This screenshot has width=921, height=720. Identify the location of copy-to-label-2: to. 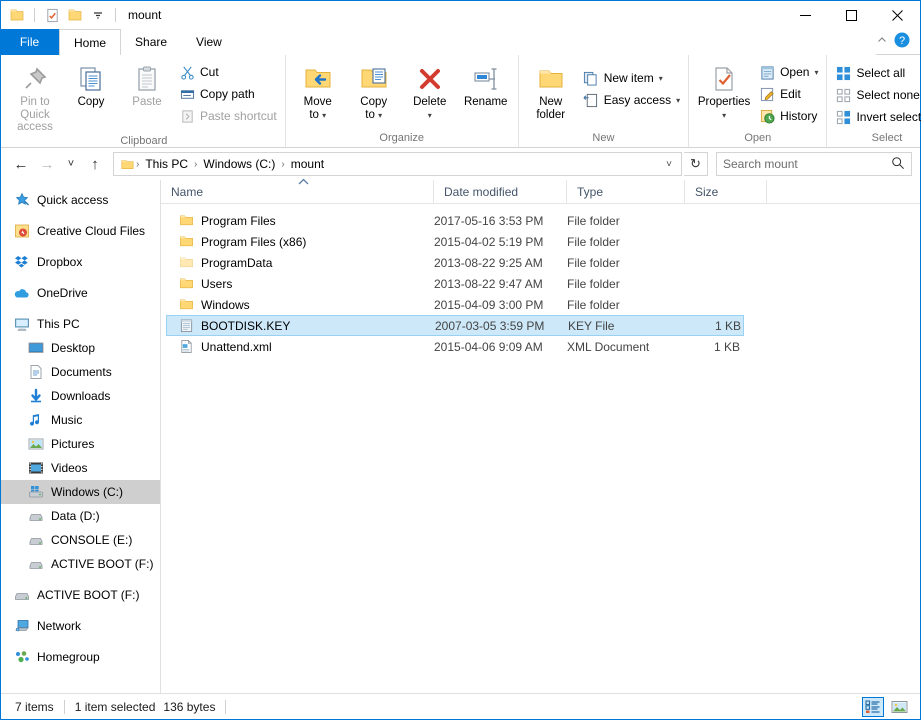
(370, 114).